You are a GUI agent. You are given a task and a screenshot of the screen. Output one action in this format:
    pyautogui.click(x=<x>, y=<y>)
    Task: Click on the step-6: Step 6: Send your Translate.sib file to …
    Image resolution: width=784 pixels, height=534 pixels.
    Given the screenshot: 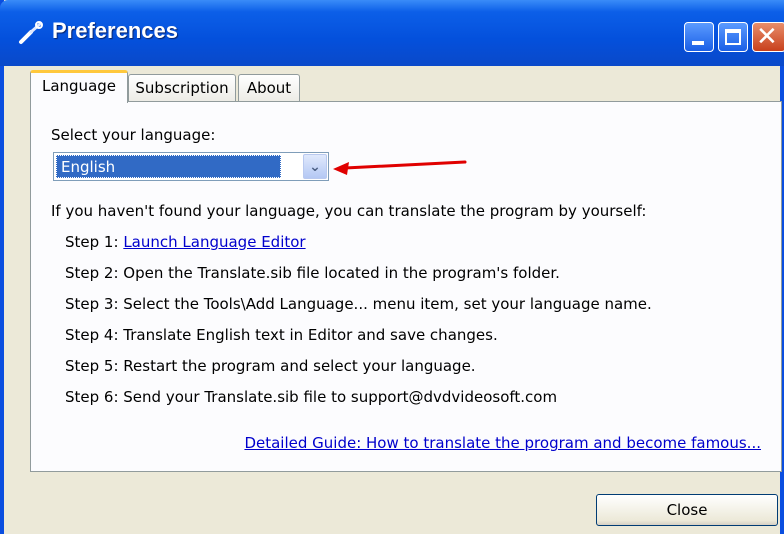 What is the action you would take?
    pyautogui.click(x=311, y=397)
    